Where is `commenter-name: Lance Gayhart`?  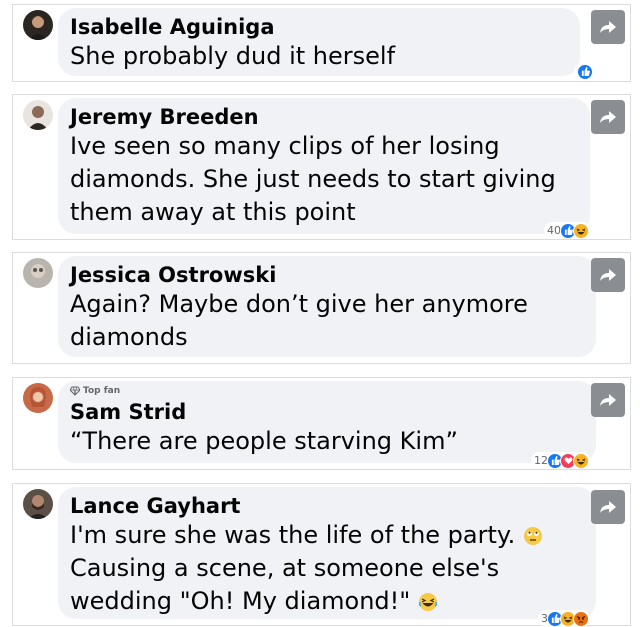 commenter-name: Lance Gayhart is located at coordinates (327, 506).